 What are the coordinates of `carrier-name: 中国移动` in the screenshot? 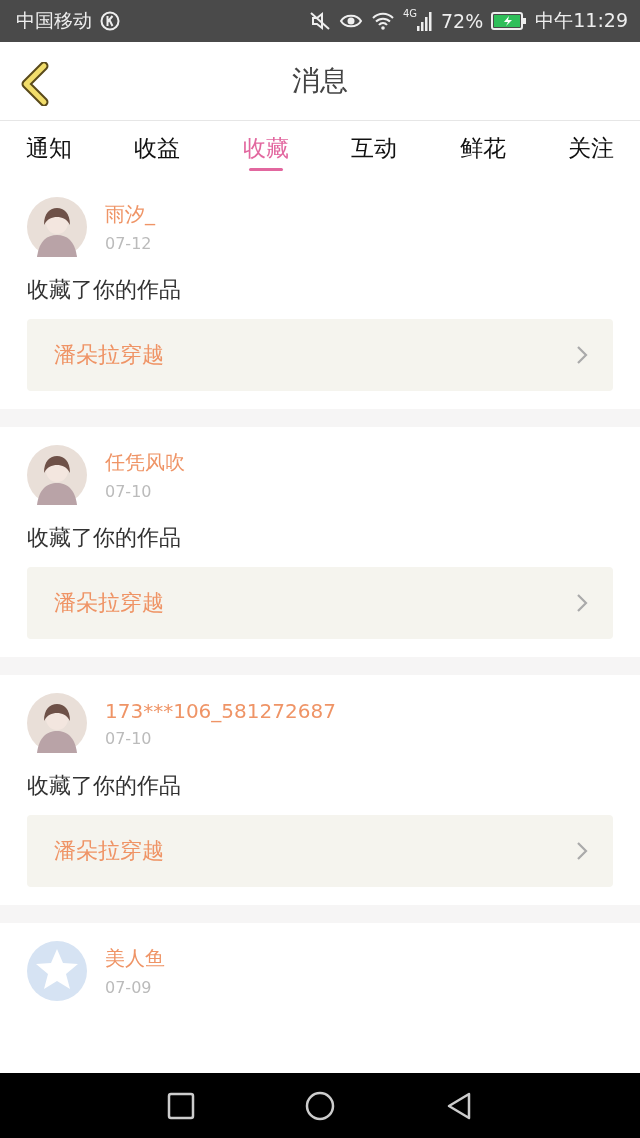 It's located at (54, 20).